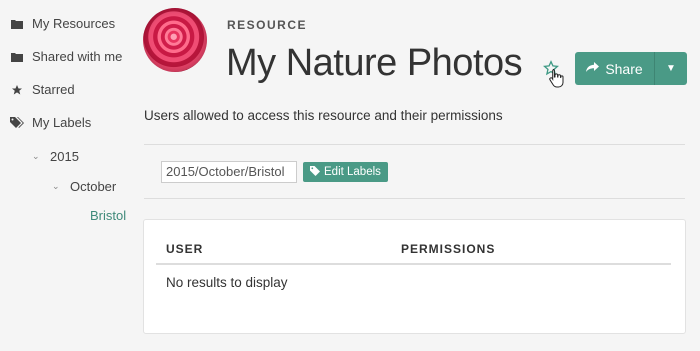  I want to click on sidebar-item-label: Starred, so click(53, 89).